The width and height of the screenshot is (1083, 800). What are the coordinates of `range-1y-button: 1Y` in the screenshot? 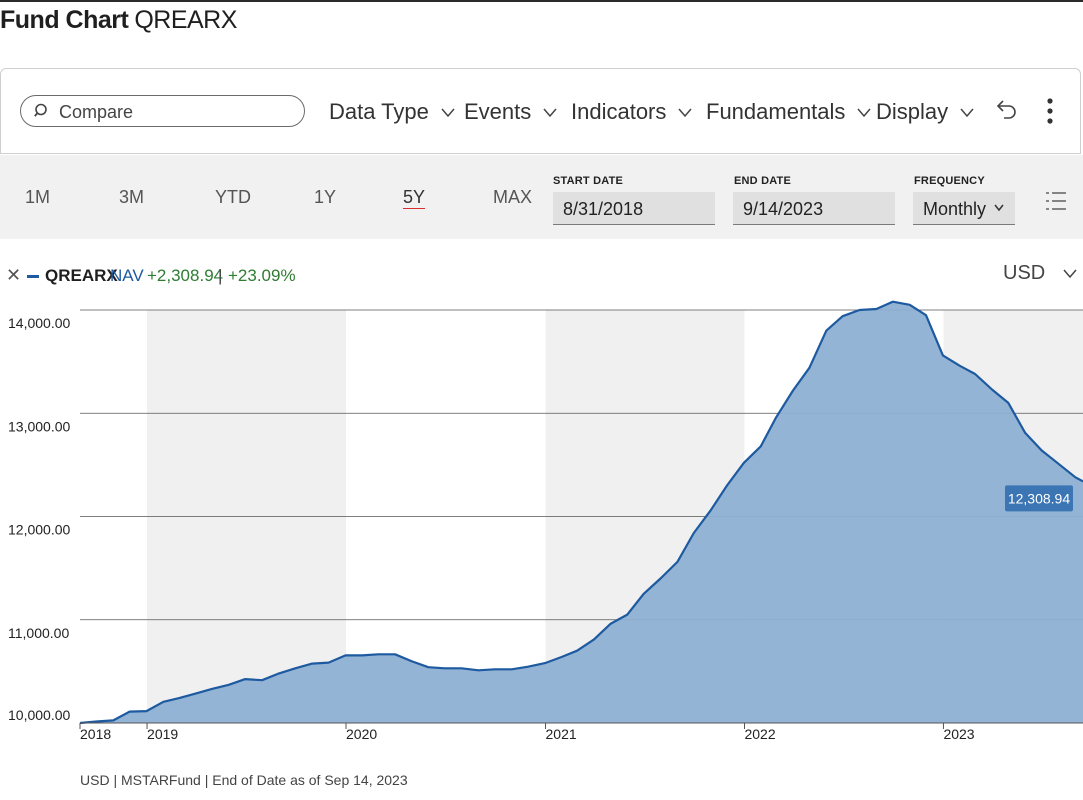 It's located at (325, 197).